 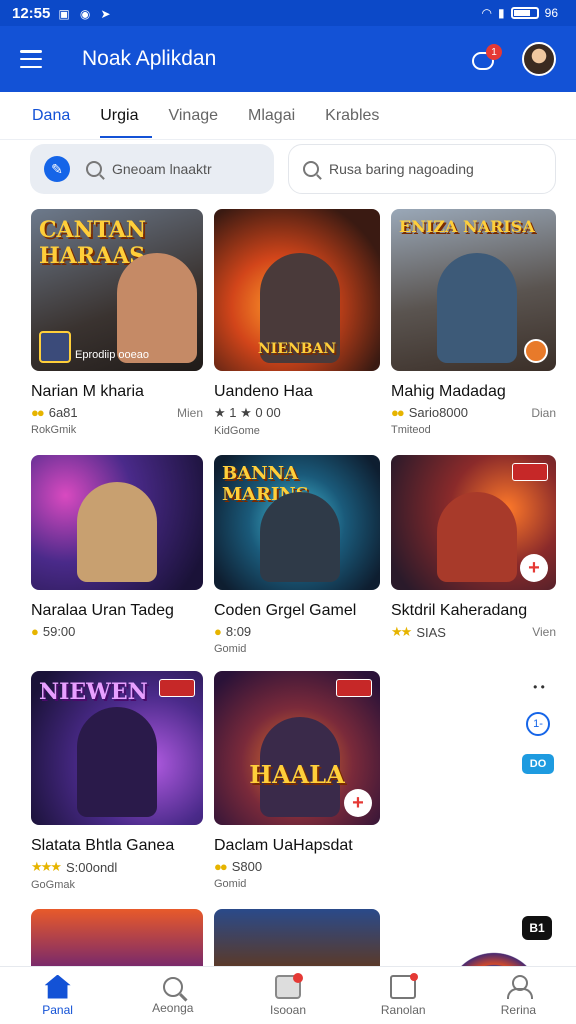 What do you see at coordinates (494, 52) in the screenshot?
I see `notification-badge: 1` at bounding box center [494, 52].